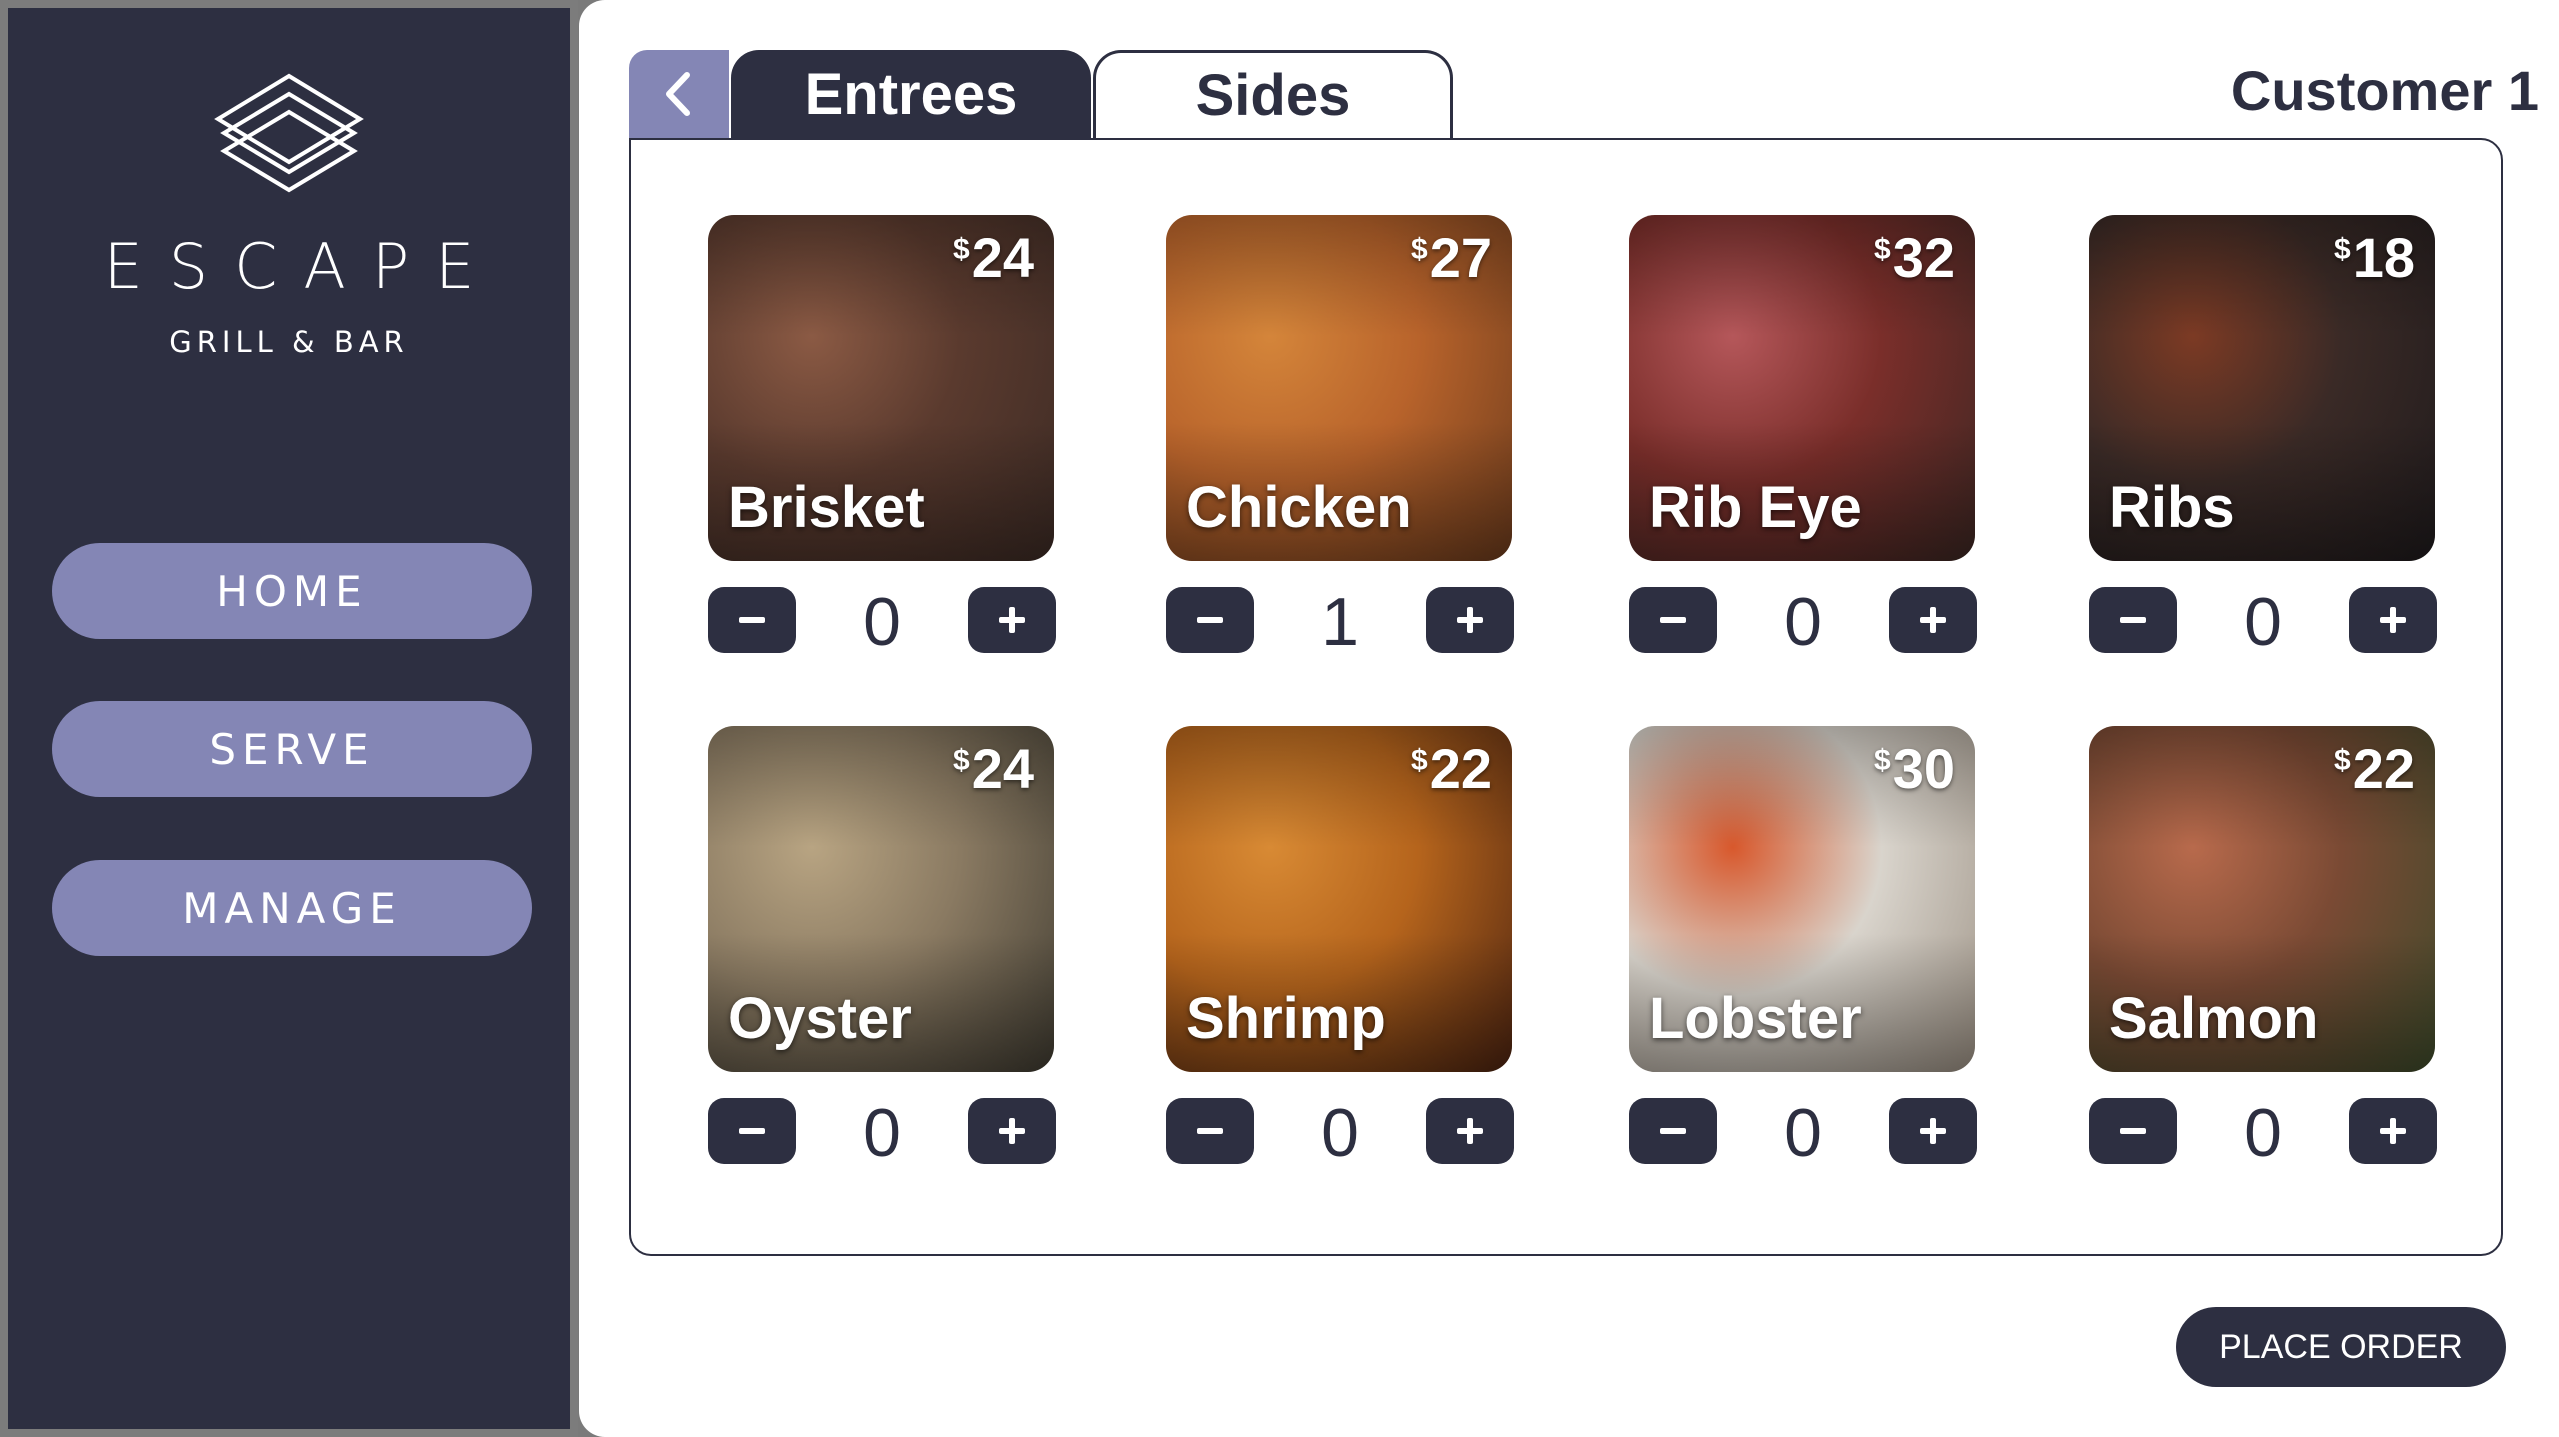  What do you see at coordinates (1339, 899) in the screenshot?
I see `menu-item-photo: $22 Shrimp` at bounding box center [1339, 899].